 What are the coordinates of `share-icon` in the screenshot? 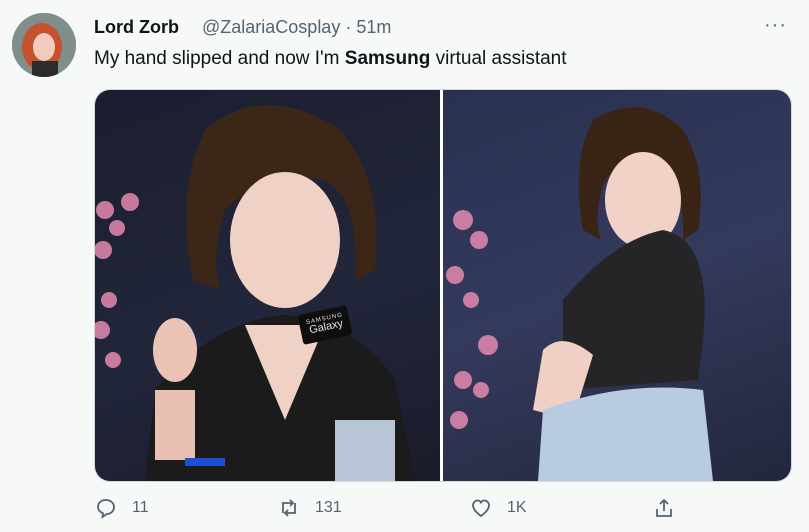 It's located at (664, 507).